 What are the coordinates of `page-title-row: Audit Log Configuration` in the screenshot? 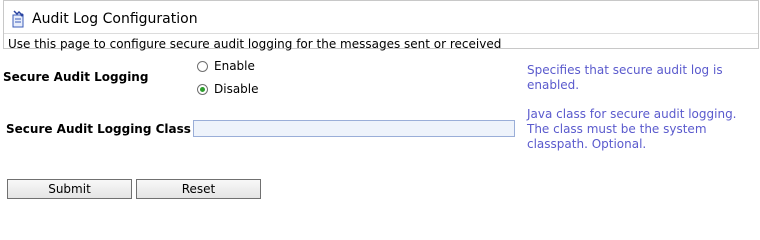 It's located at (104, 19).